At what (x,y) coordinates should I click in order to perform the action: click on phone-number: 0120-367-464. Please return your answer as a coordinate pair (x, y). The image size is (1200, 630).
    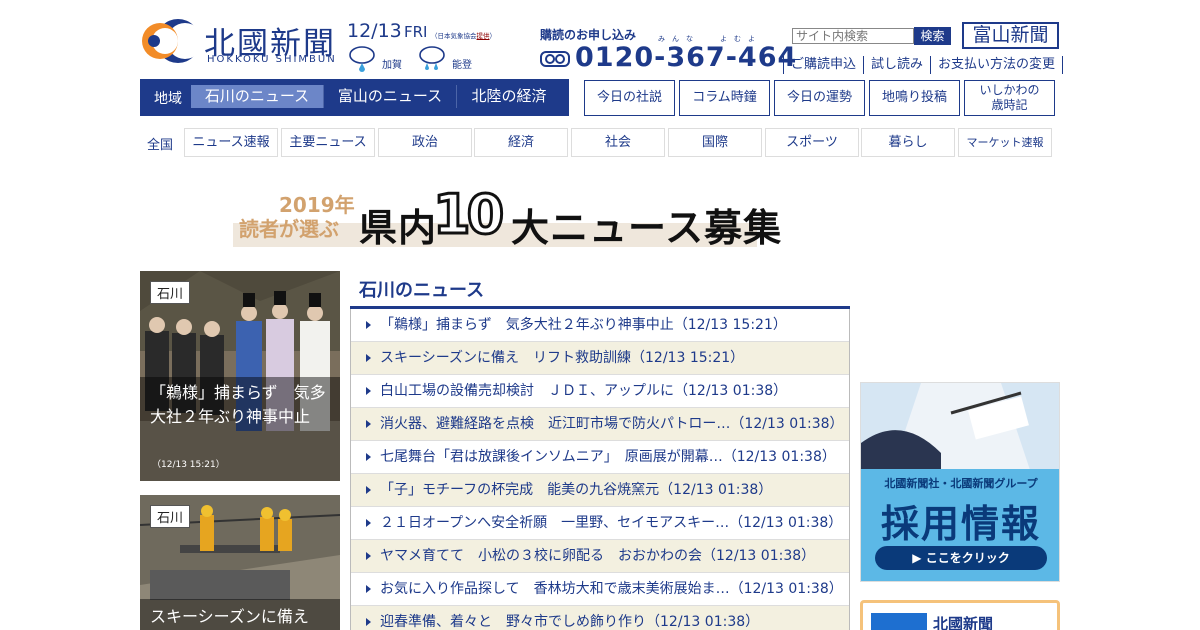
    Looking at the image, I should click on (686, 57).